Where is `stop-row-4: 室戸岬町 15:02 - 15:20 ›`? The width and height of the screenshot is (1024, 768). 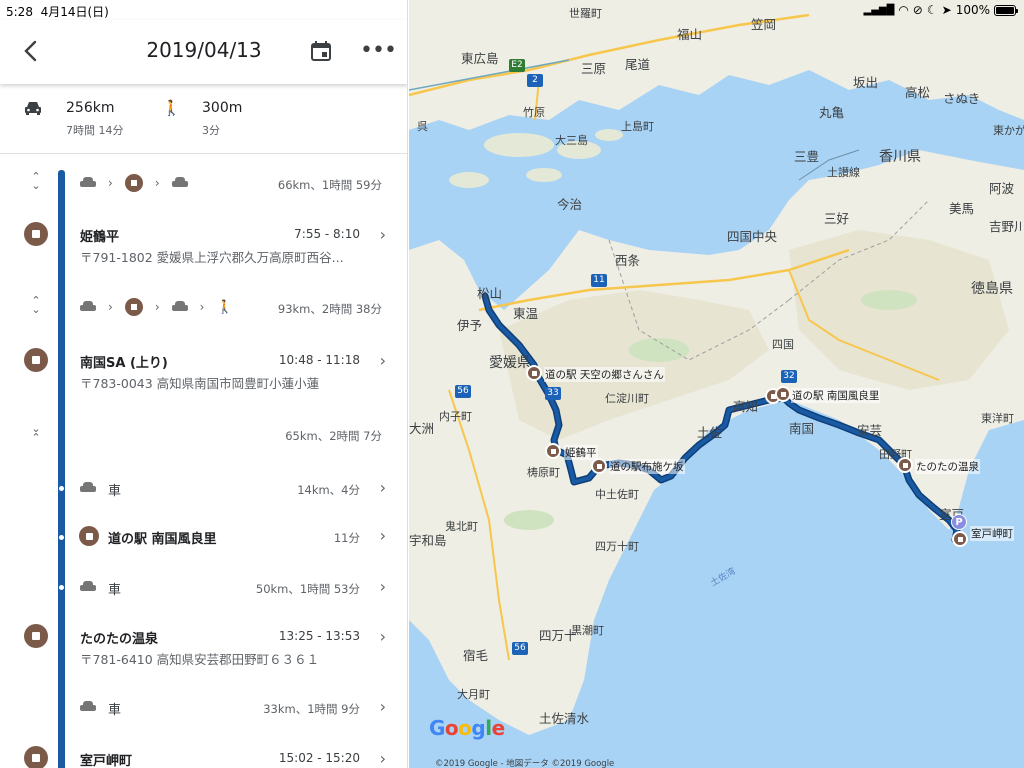
stop-row-4: 室戸岬町 15:02 - 15:20 › is located at coordinates (203, 756).